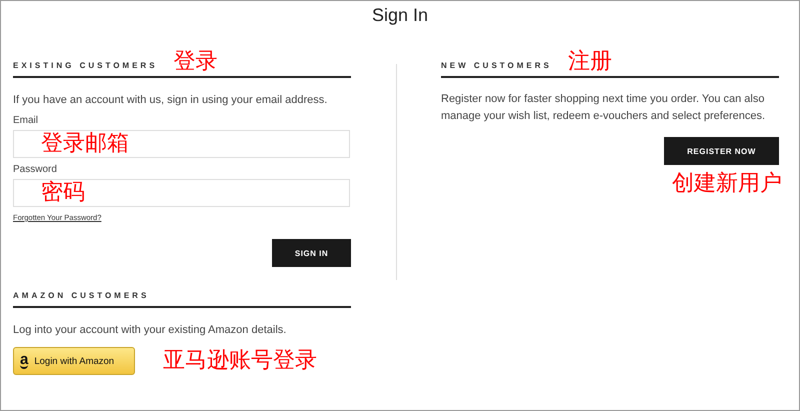 This screenshot has width=800, height=411. Describe the element at coordinates (74, 361) in the screenshot. I see `login-with-amazon-button: a Login with Amazon` at that location.